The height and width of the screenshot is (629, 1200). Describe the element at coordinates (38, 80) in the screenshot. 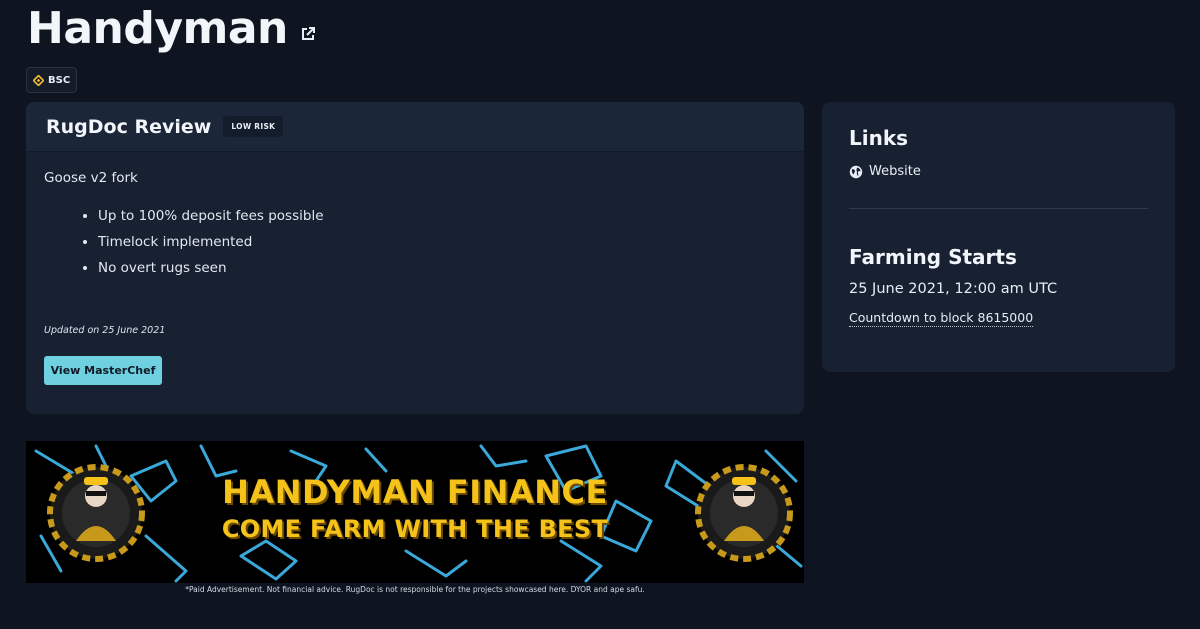

I see `bnb-icon` at that location.